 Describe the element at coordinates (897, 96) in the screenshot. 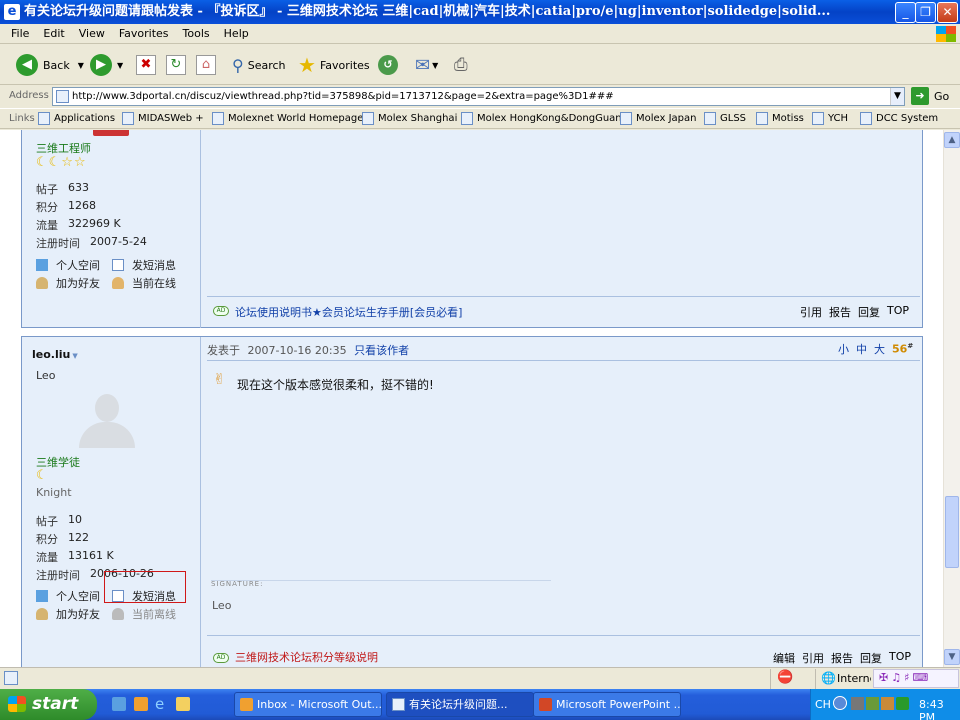

I see `url-dropdown-icon: ▼` at that location.